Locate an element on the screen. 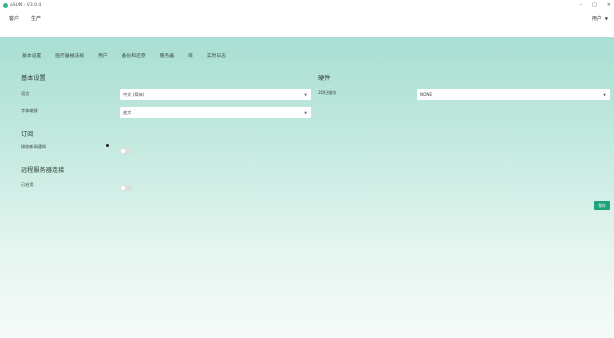 The height and width of the screenshot is (338, 614). subscribe-title: 订阅 is located at coordinates (27, 134).